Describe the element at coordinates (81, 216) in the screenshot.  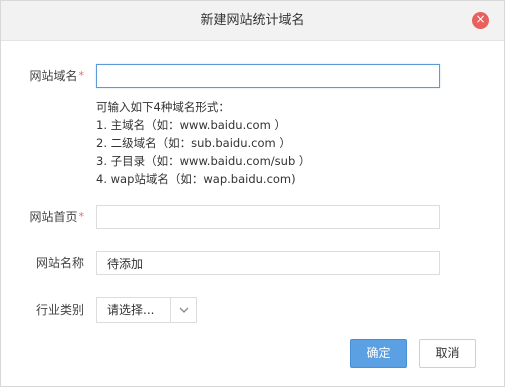
I see `homepage-required-mark: *` at that location.